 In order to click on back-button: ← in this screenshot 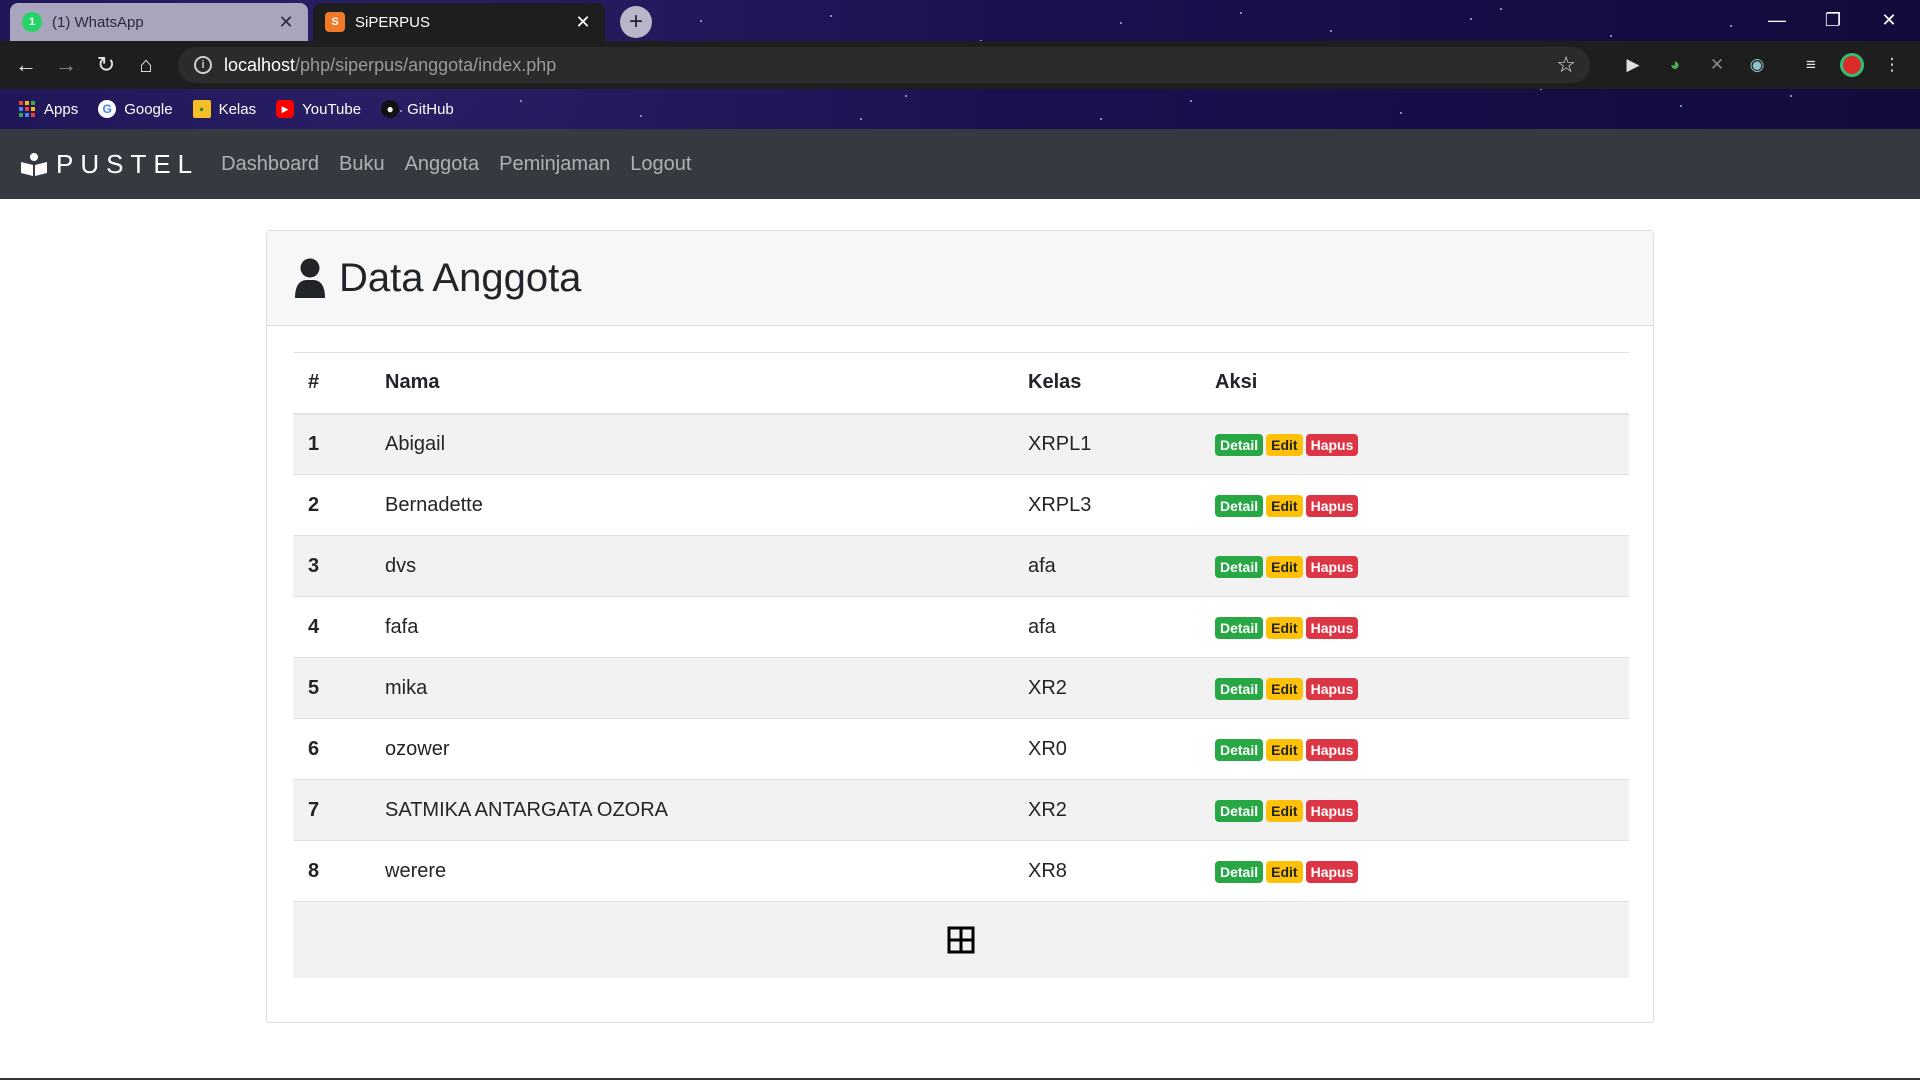, I will do `click(26, 65)`.